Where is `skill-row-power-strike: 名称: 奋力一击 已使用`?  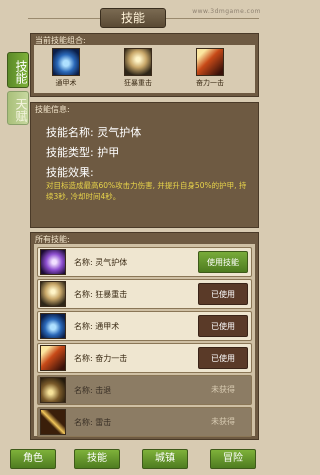 skill-row-power-strike: 名称: 奋力一击 已使用 is located at coordinates (144, 358).